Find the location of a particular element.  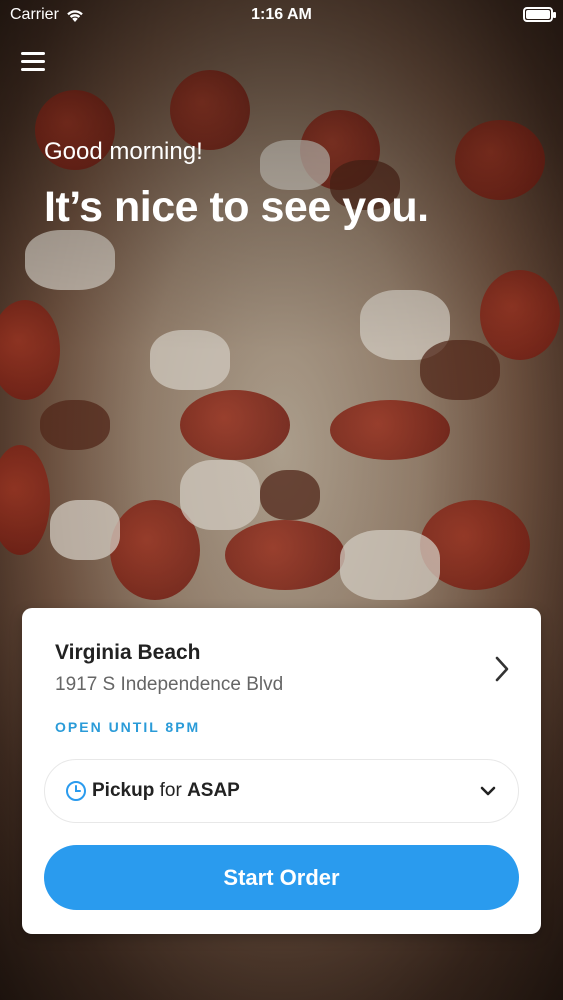

battery-icon is located at coordinates (539, 14).